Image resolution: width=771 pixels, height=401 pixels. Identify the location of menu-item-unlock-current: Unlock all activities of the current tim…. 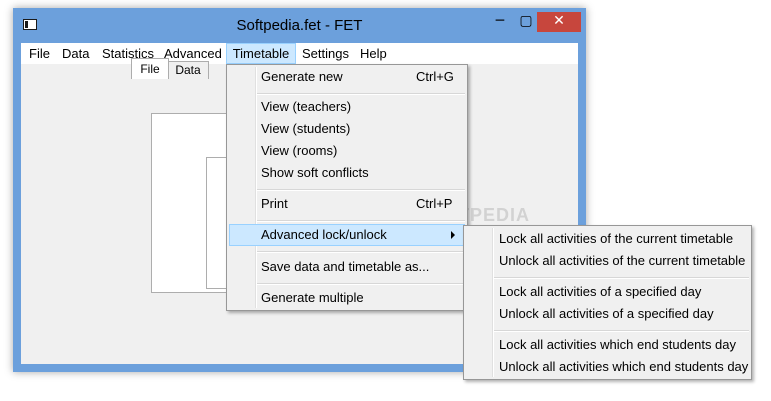
(607, 261).